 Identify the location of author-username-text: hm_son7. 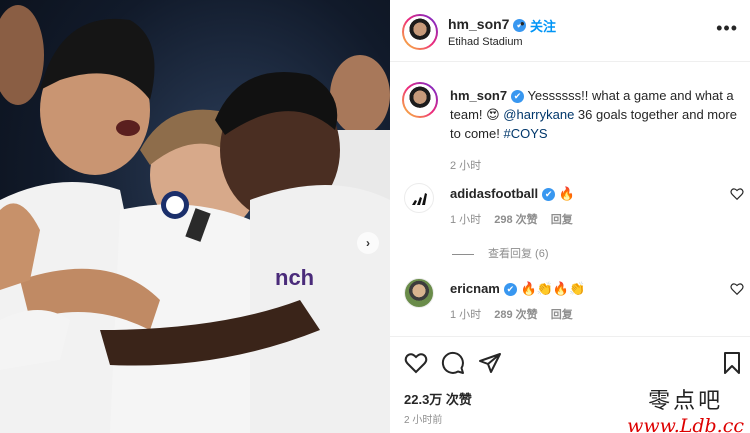
(478, 24).